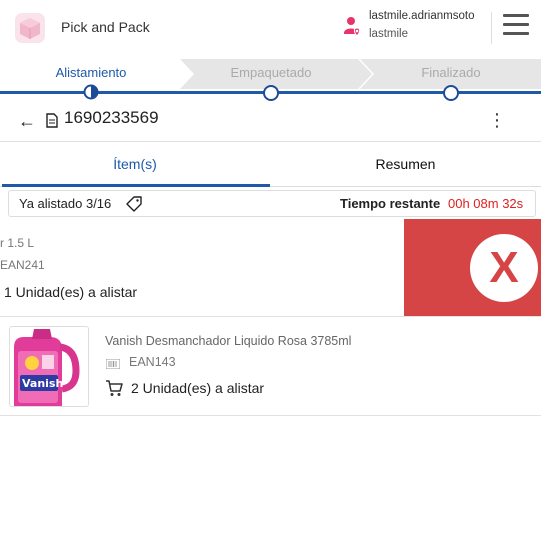 Image resolution: width=541 pixels, height=549 pixels. What do you see at coordinates (451, 93) in the screenshot?
I see `step-finalizado-dot` at bounding box center [451, 93].